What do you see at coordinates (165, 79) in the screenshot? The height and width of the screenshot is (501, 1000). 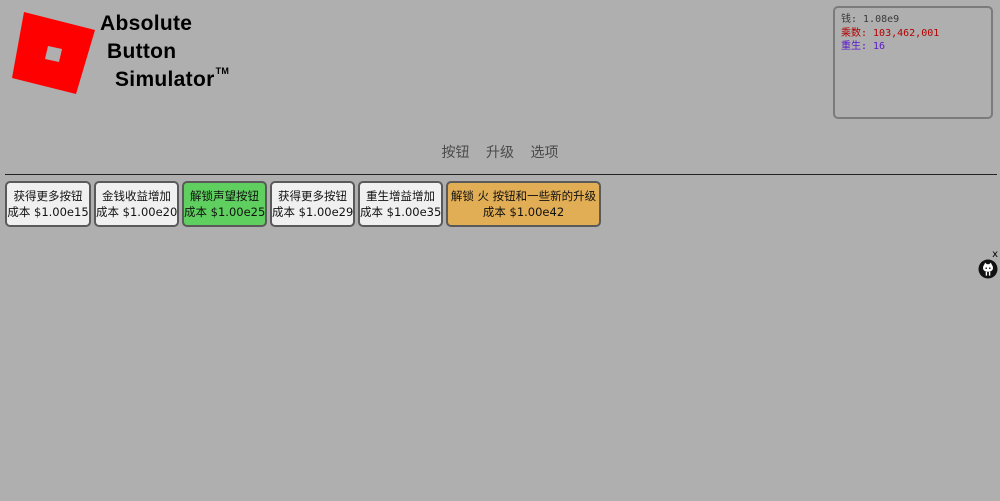 I see `logo-text-simulator: Simulator` at bounding box center [165, 79].